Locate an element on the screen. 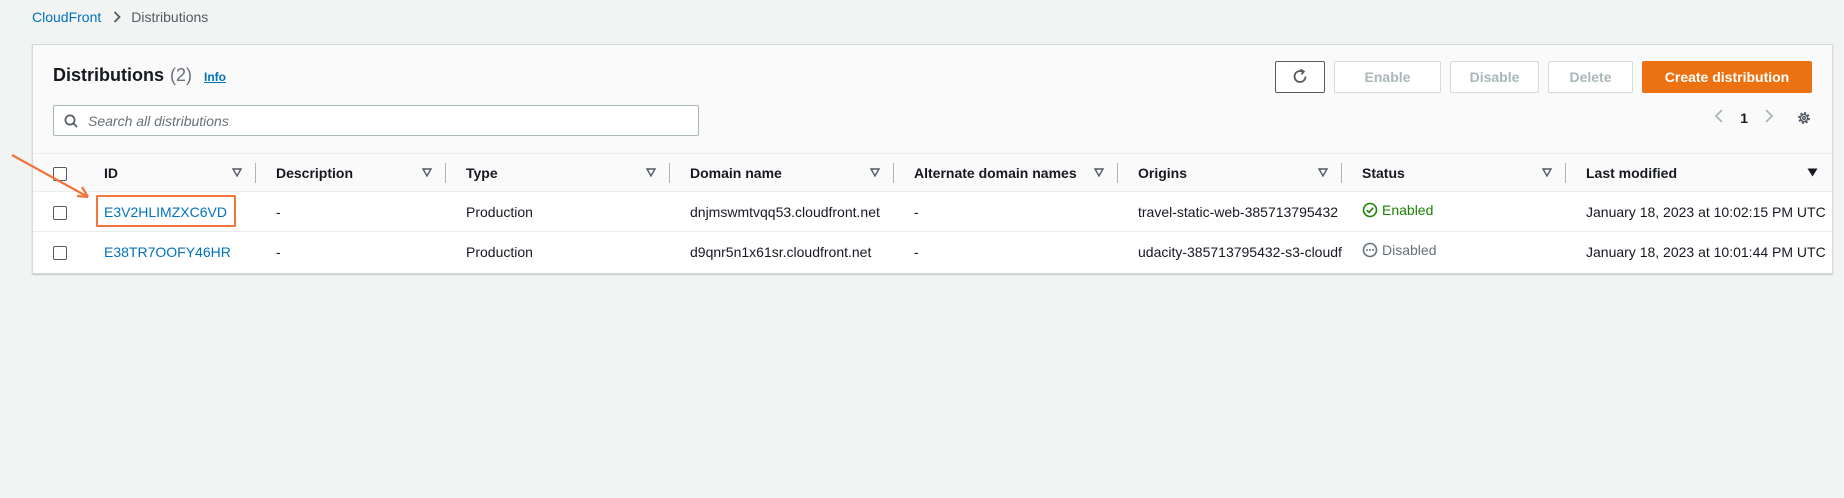  status-badge: Enabled is located at coordinates (1397, 210).